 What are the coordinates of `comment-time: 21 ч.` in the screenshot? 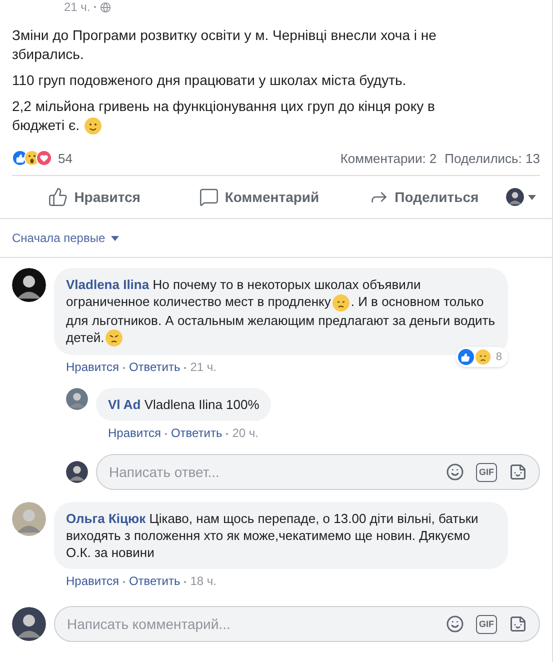 It's located at (203, 367).